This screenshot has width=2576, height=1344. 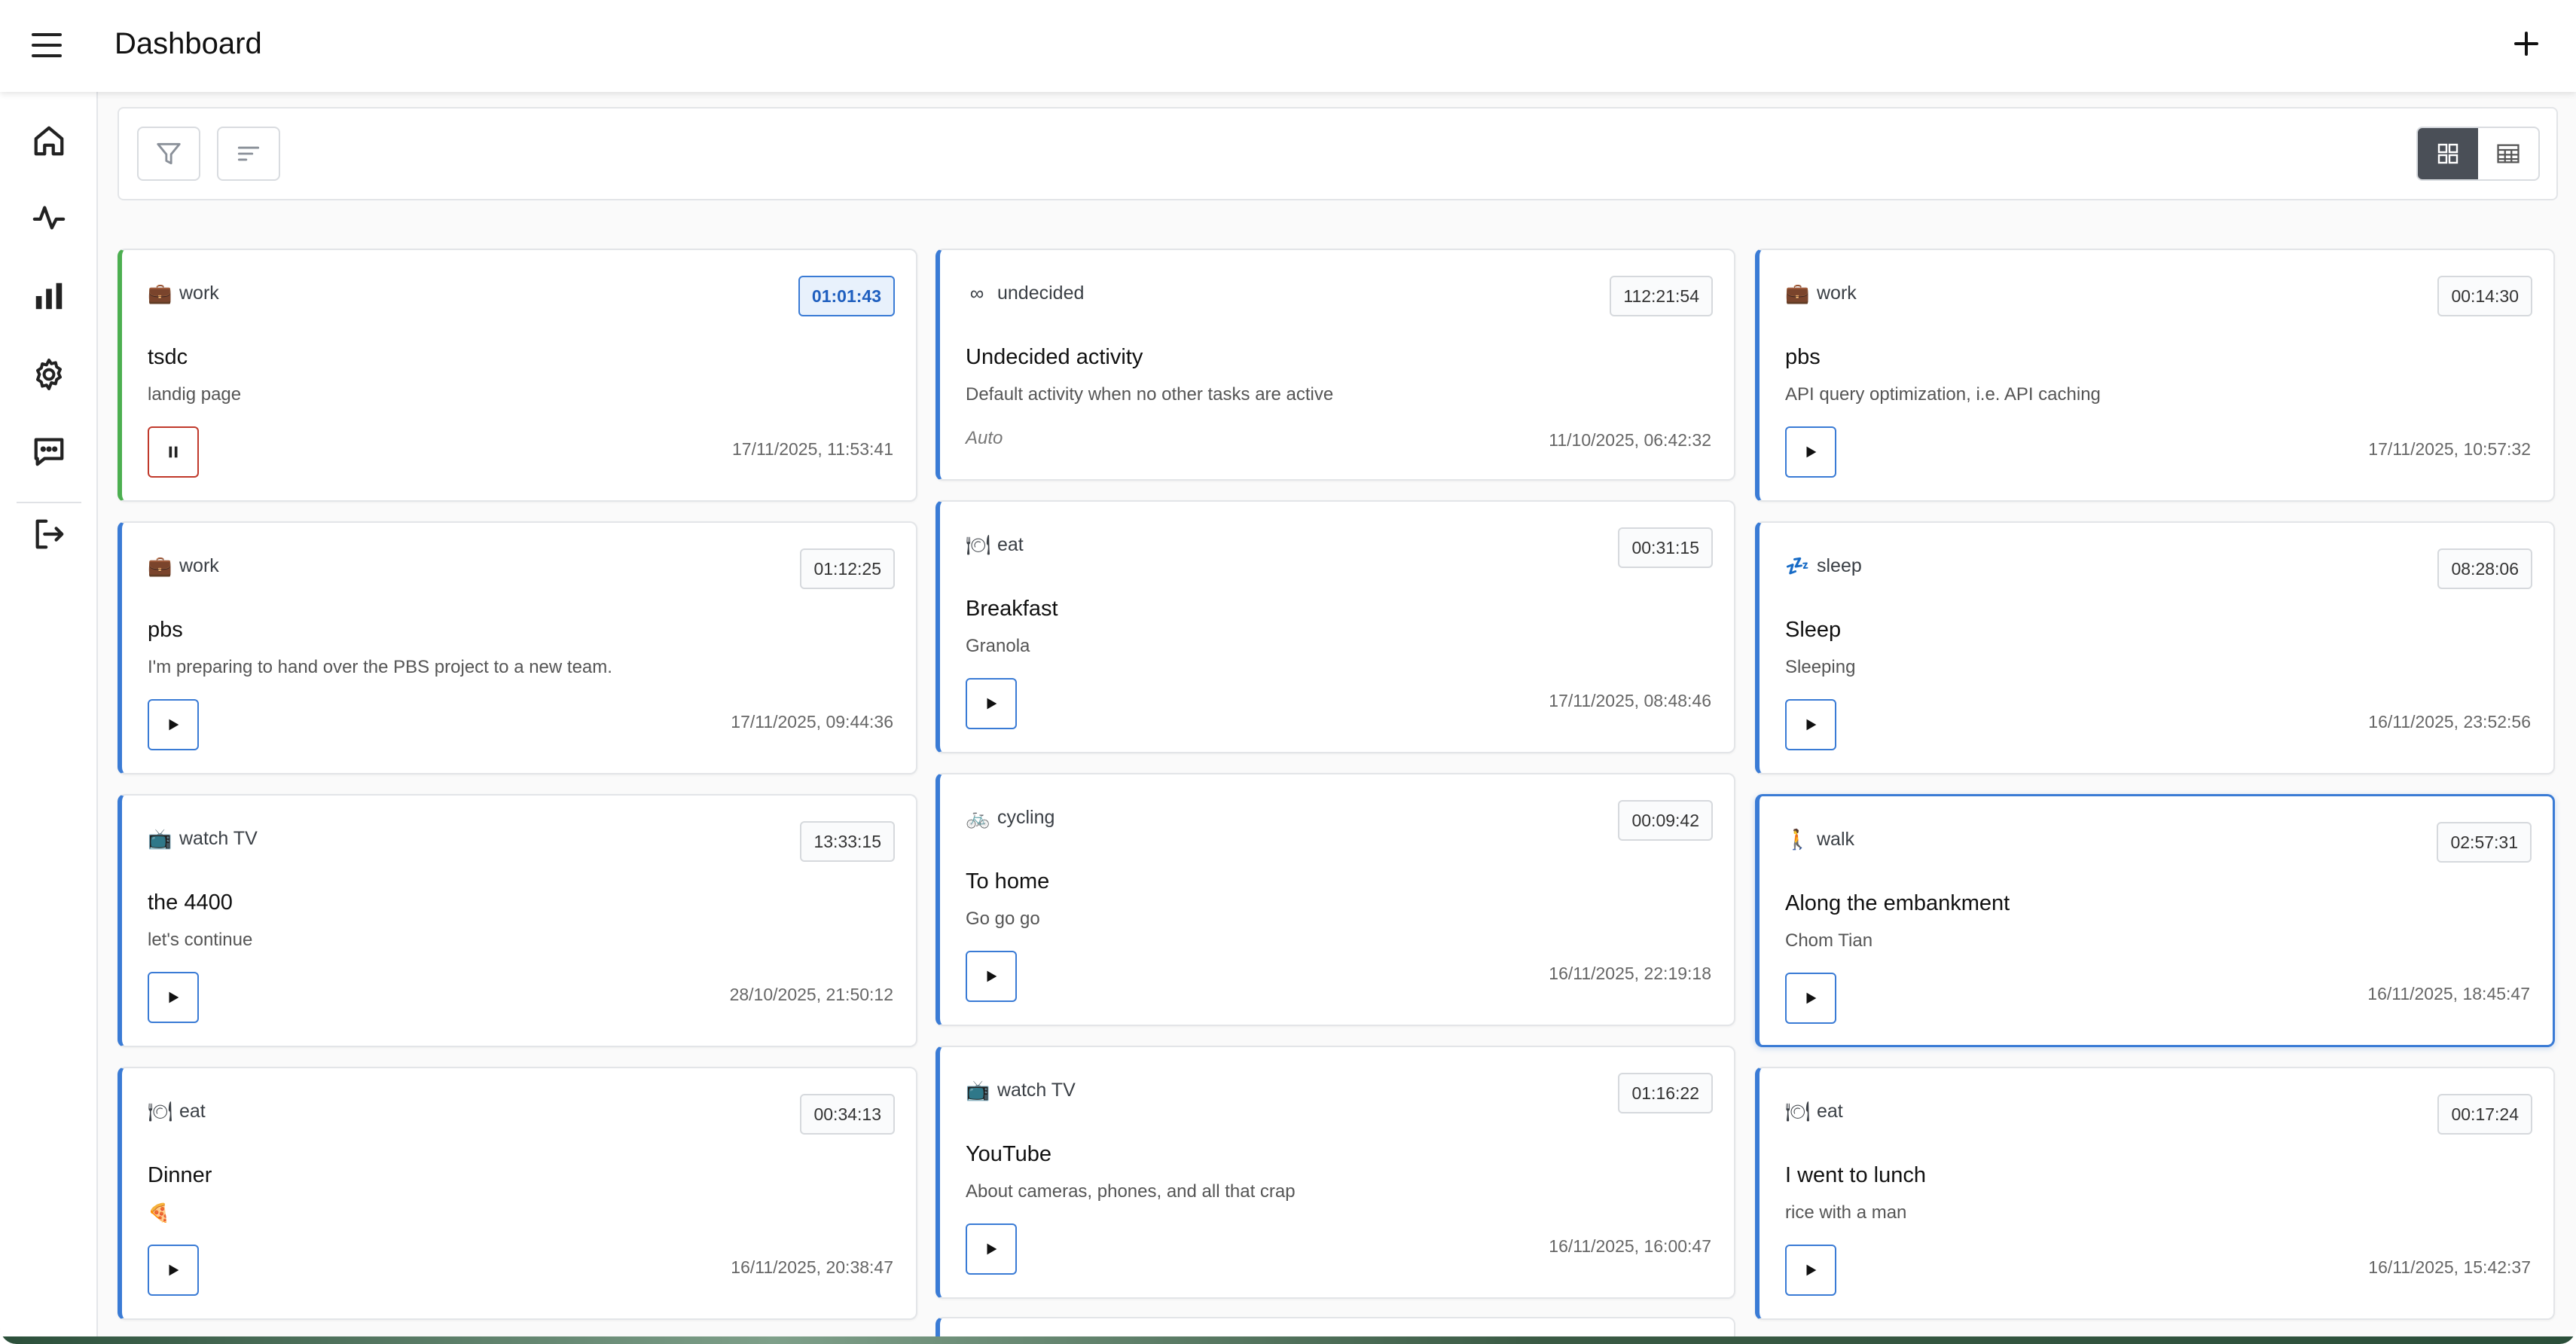 What do you see at coordinates (1009, 1154) in the screenshot?
I see `activity-title: YouTube` at bounding box center [1009, 1154].